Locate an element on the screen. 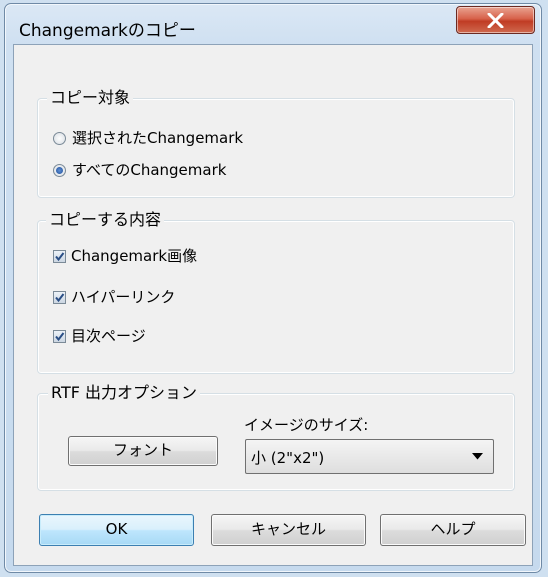 The image size is (548, 577). checkbox-label: ハイパーリンク is located at coordinates (123, 297).